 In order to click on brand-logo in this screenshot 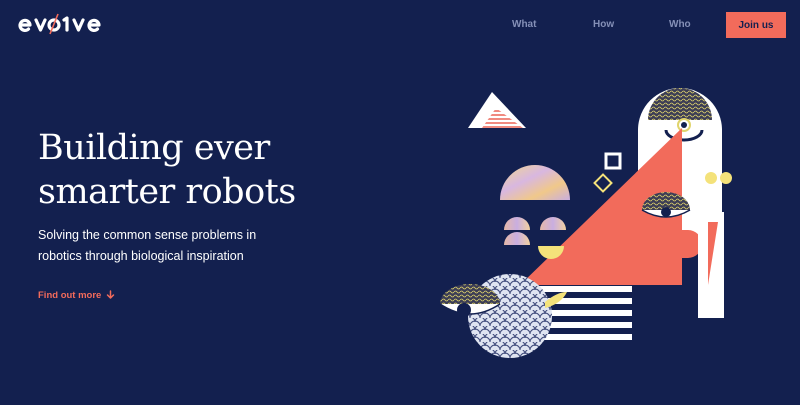, I will do `click(66, 24)`.